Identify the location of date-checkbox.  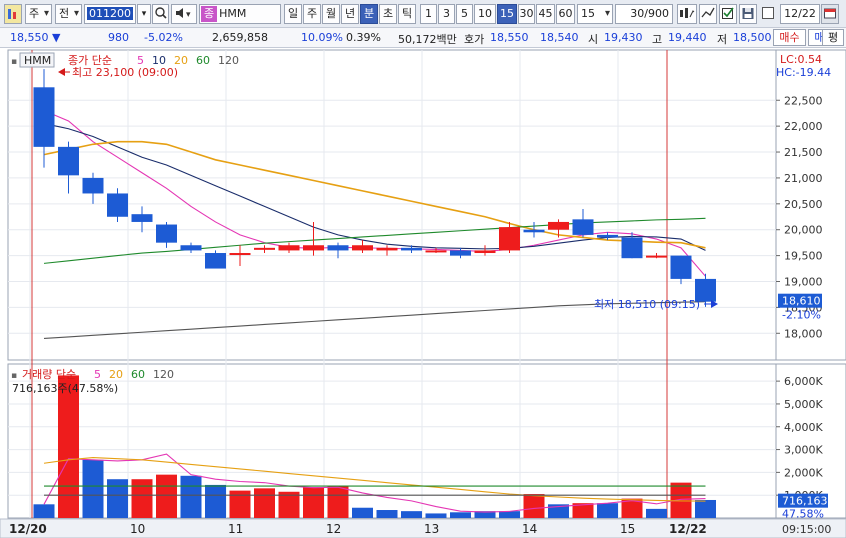
(768, 13).